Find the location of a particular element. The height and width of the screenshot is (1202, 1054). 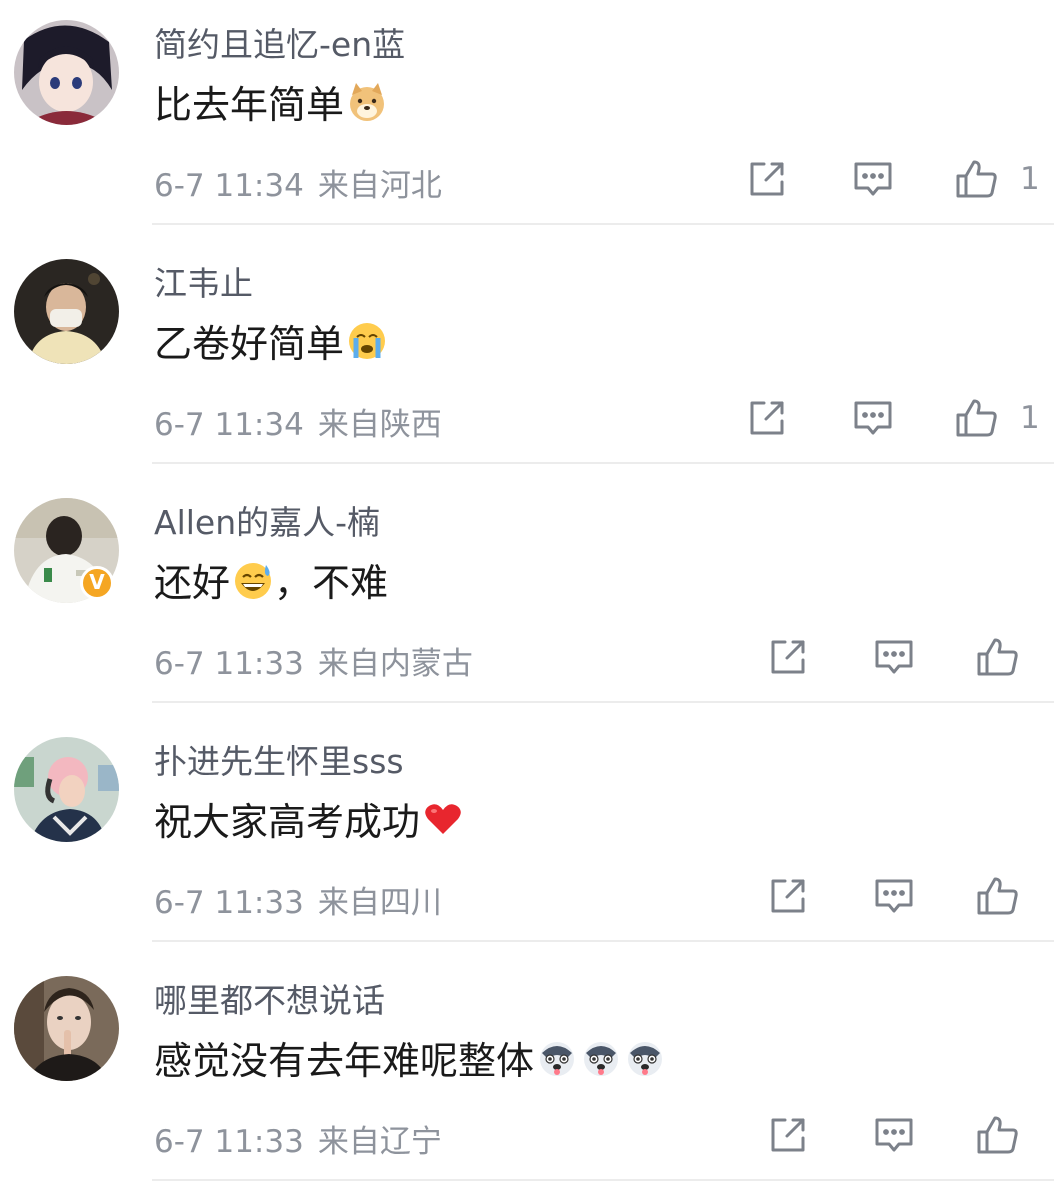

comment-meta: 6-7 11:33 来自四川 is located at coordinates (298, 899).